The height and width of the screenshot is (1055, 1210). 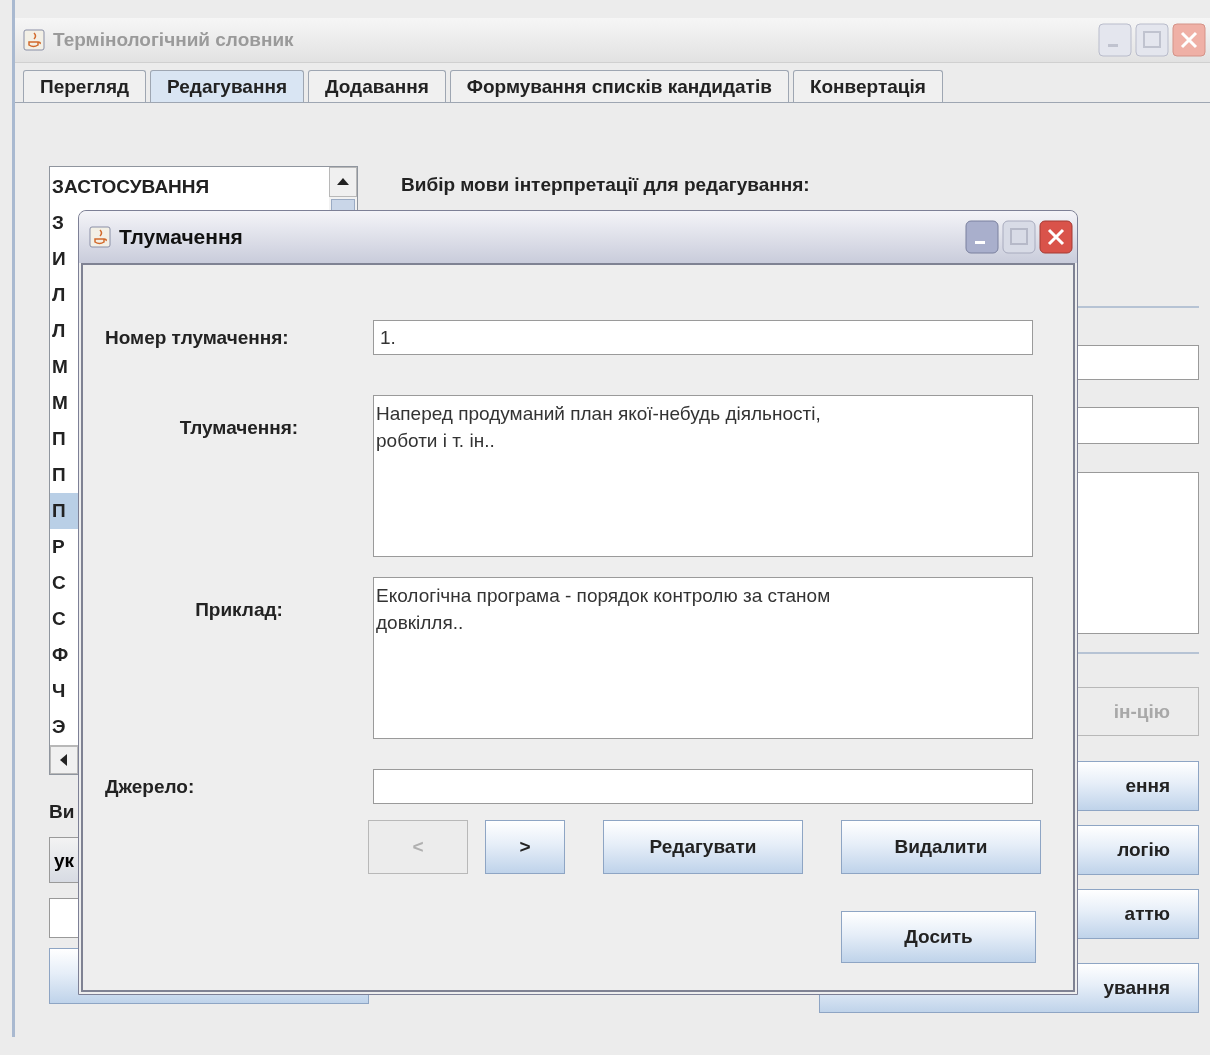 I want to click on window-title: Термінологічний словник, so click(x=174, y=40).